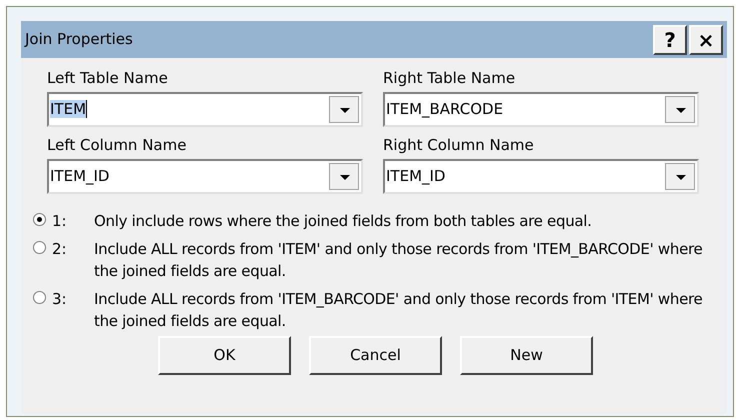 Image resolution: width=737 pixels, height=420 pixels. I want to click on dialog-button: OK, so click(224, 355).